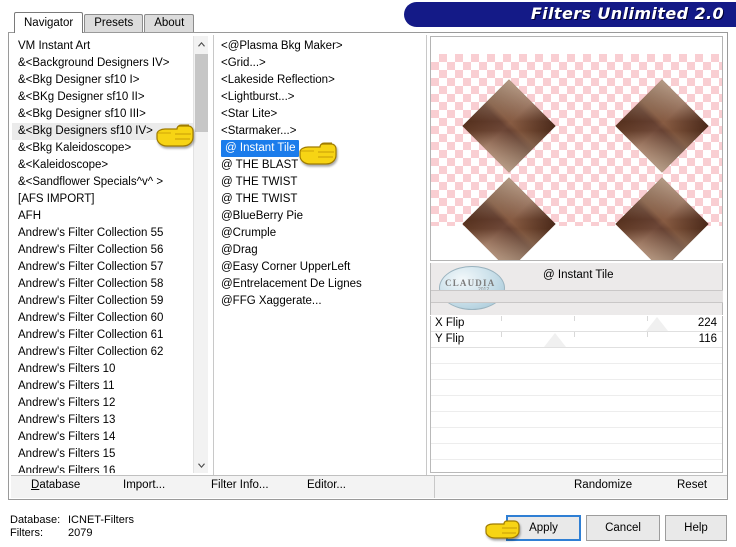 The image size is (736, 547). What do you see at coordinates (696, 528) in the screenshot?
I see `help-button: Help` at bounding box center [696, 528].